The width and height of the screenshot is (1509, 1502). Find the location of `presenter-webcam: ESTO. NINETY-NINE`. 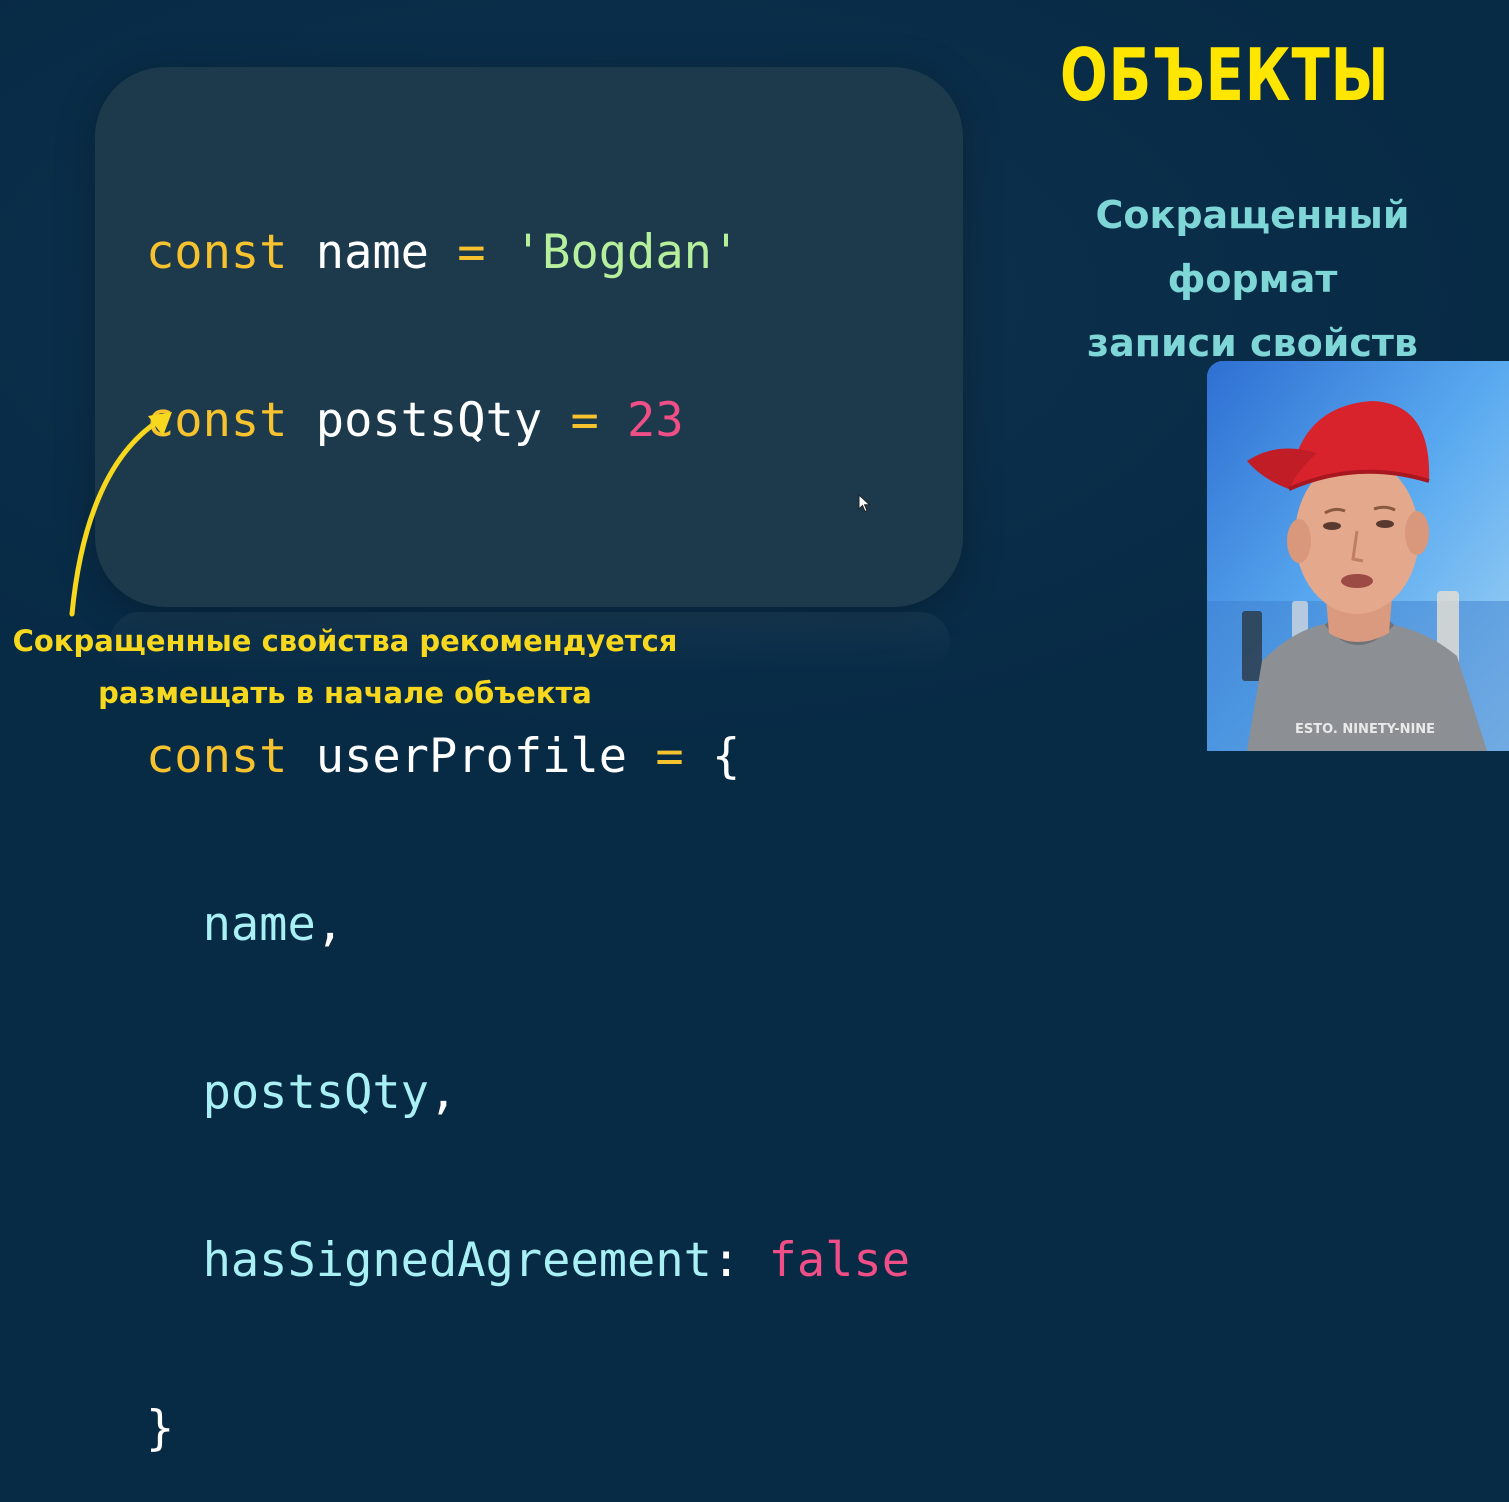

presenter-webcam: ESTO. NINETY-NINE is located at coordinates (1358, 556).